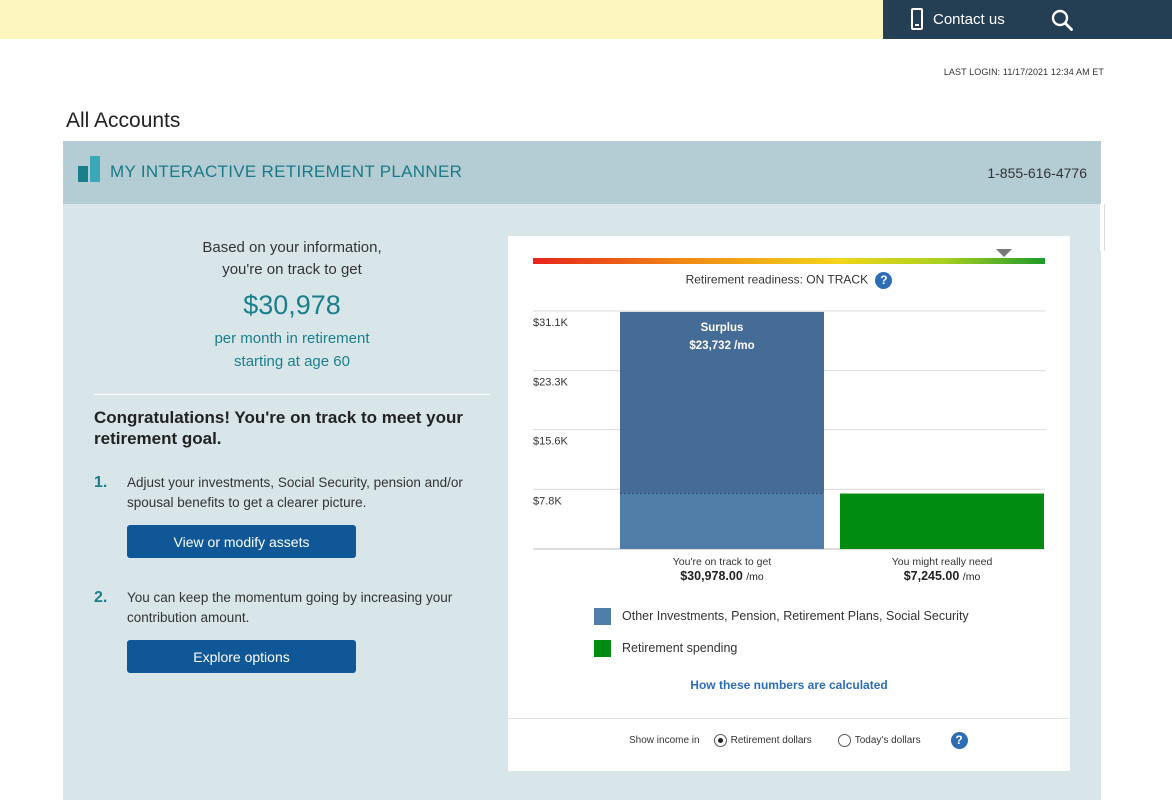 Image resolution: width=1172 pixels, height=800 pixels. I want to click on y-tick-label: $31.1K, so click(551, 323).